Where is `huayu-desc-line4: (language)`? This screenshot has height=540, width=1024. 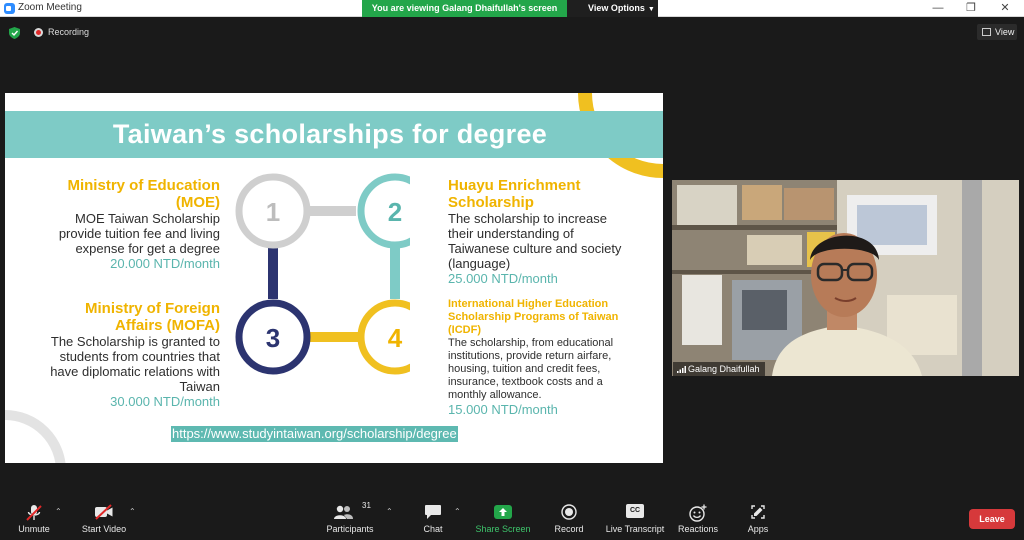
huayu-desc-line4: (language) is located at coordinates (479, 263).